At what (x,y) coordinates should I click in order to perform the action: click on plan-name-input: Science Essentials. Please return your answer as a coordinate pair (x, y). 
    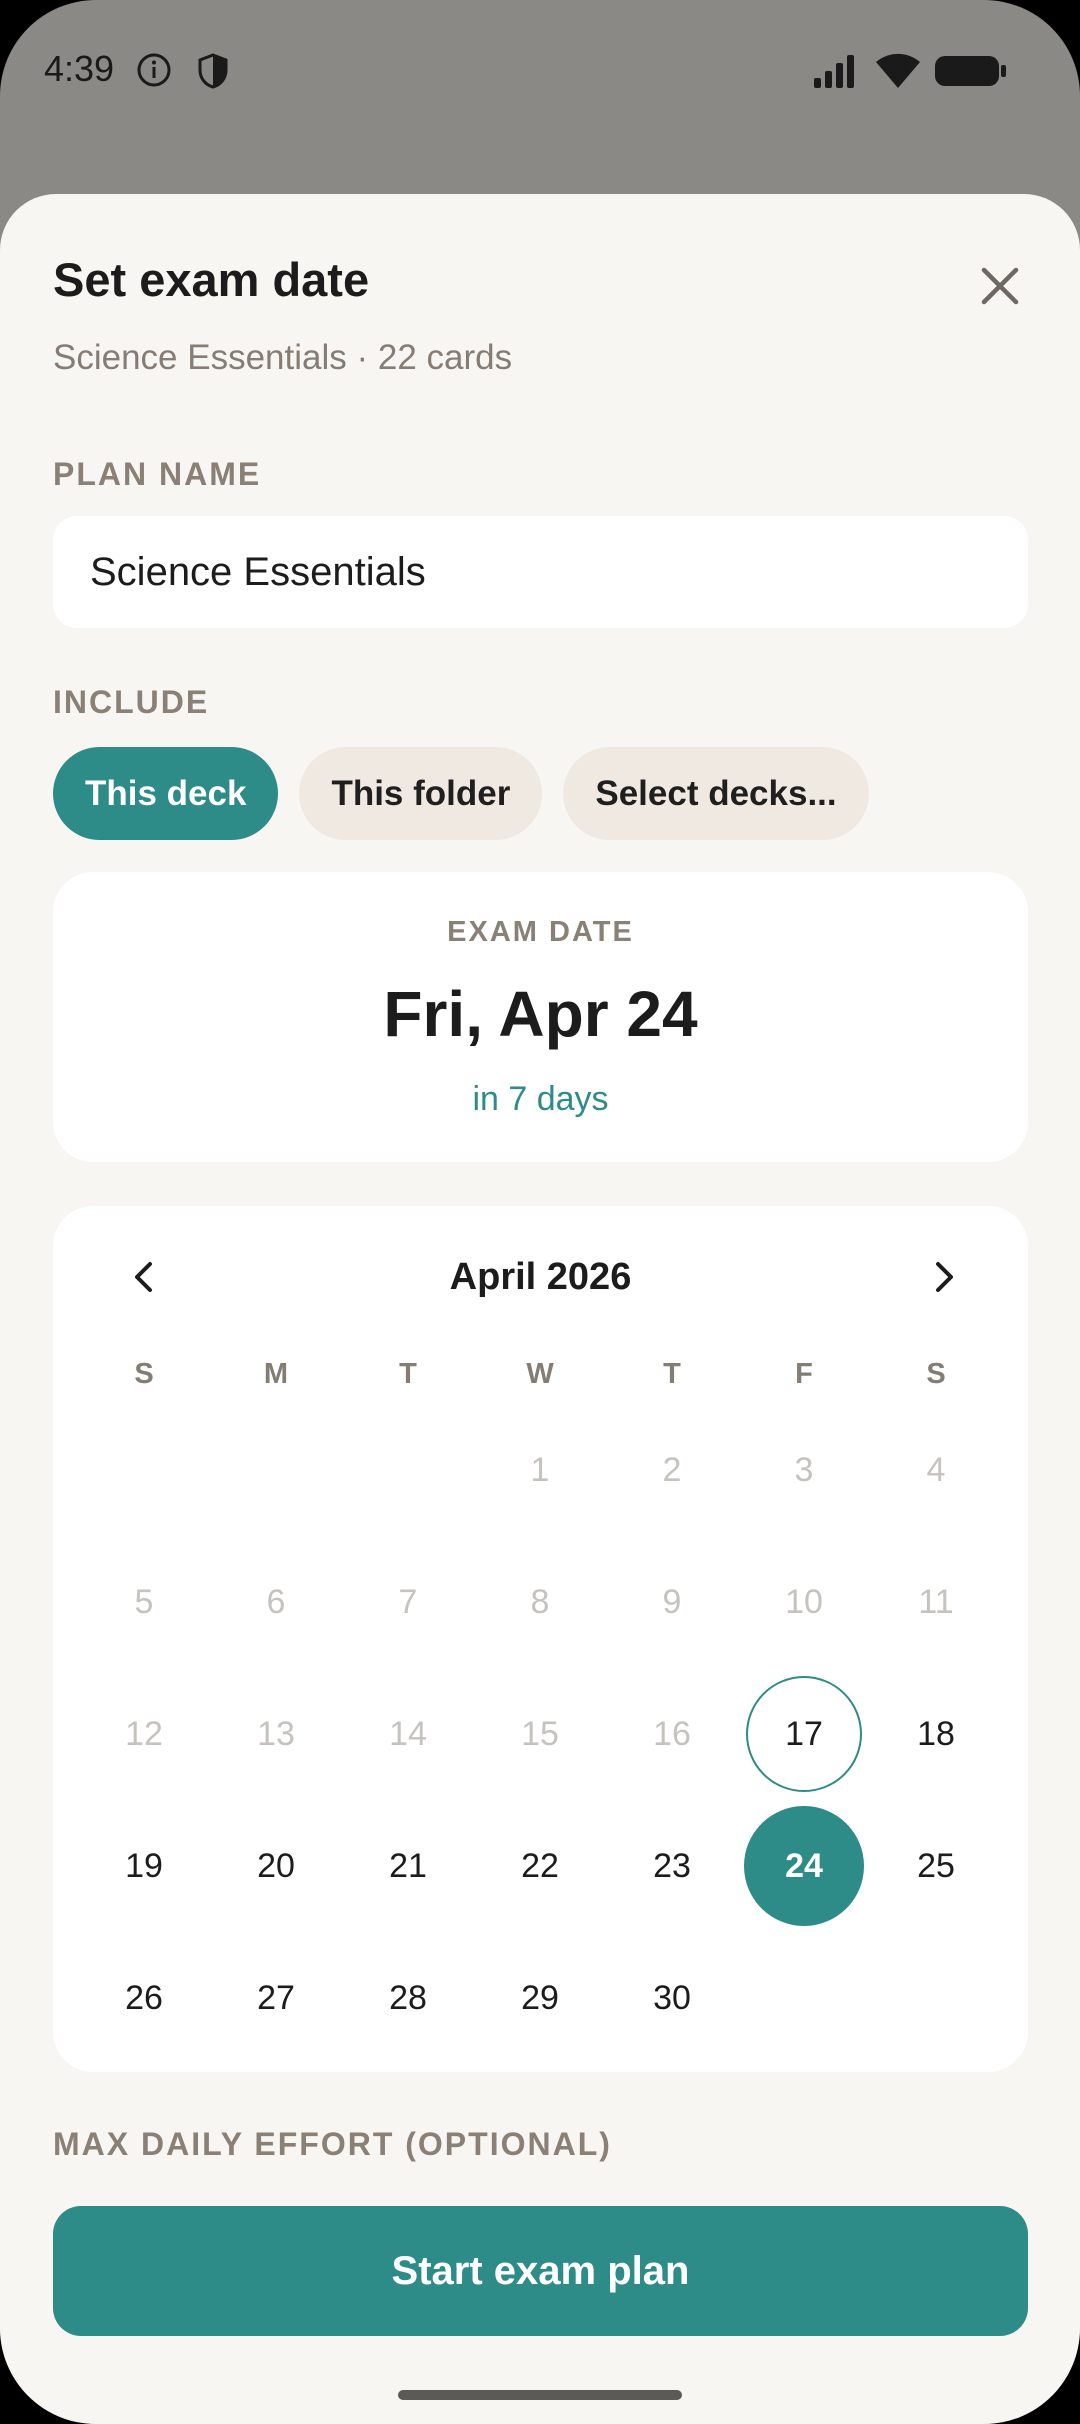
    Looking at the image, I should click on (540, 572).